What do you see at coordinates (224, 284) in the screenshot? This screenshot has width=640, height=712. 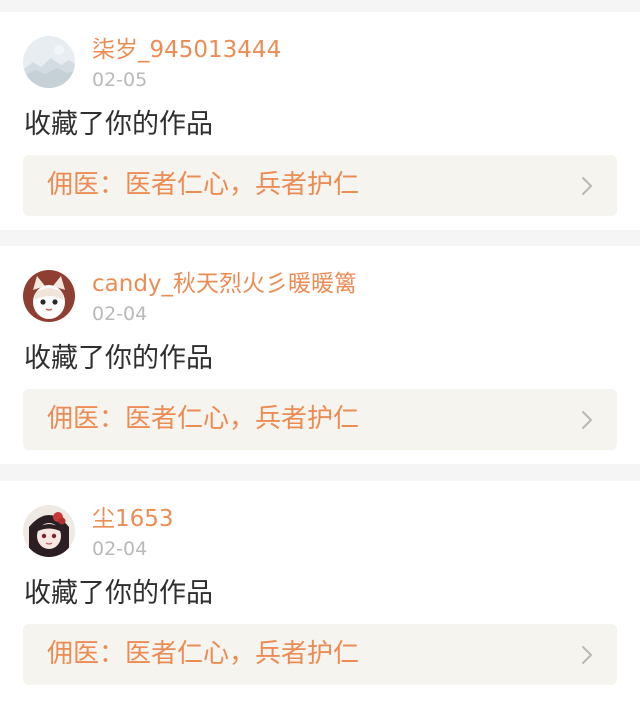 I see `username: candy_秋天烈火彡暖暖篱` at bounding box center [224, 284].